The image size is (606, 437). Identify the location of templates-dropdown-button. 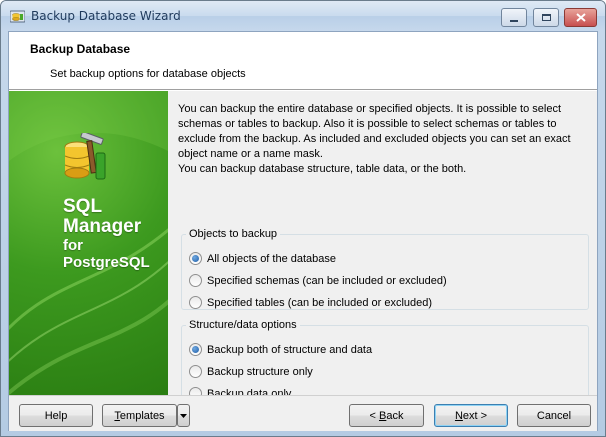
(183, 415).